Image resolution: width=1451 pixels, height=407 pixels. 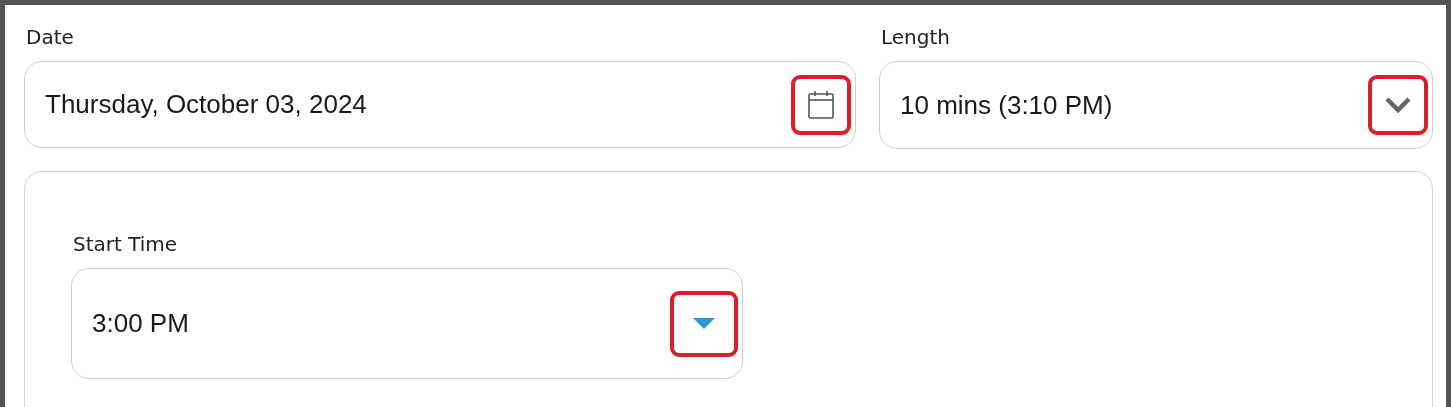 I want to click on field-value: Thursday, October 03, 2024, so click(x=206, y=104).